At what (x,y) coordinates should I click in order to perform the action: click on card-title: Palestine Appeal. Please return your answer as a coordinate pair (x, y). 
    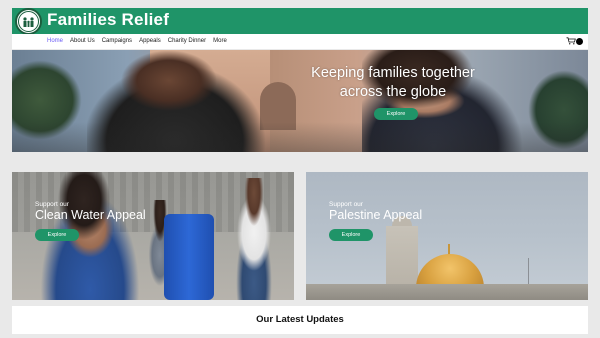
    Looking at the image, I should click on (376, 215).